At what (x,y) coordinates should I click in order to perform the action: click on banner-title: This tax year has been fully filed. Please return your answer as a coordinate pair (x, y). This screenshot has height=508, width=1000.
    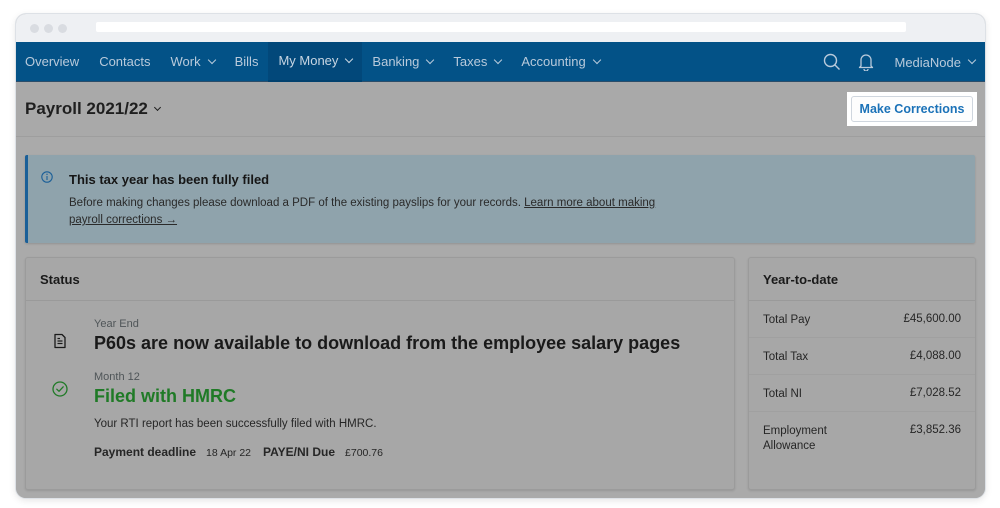
    Looking at the image, I should click on (169, 179).